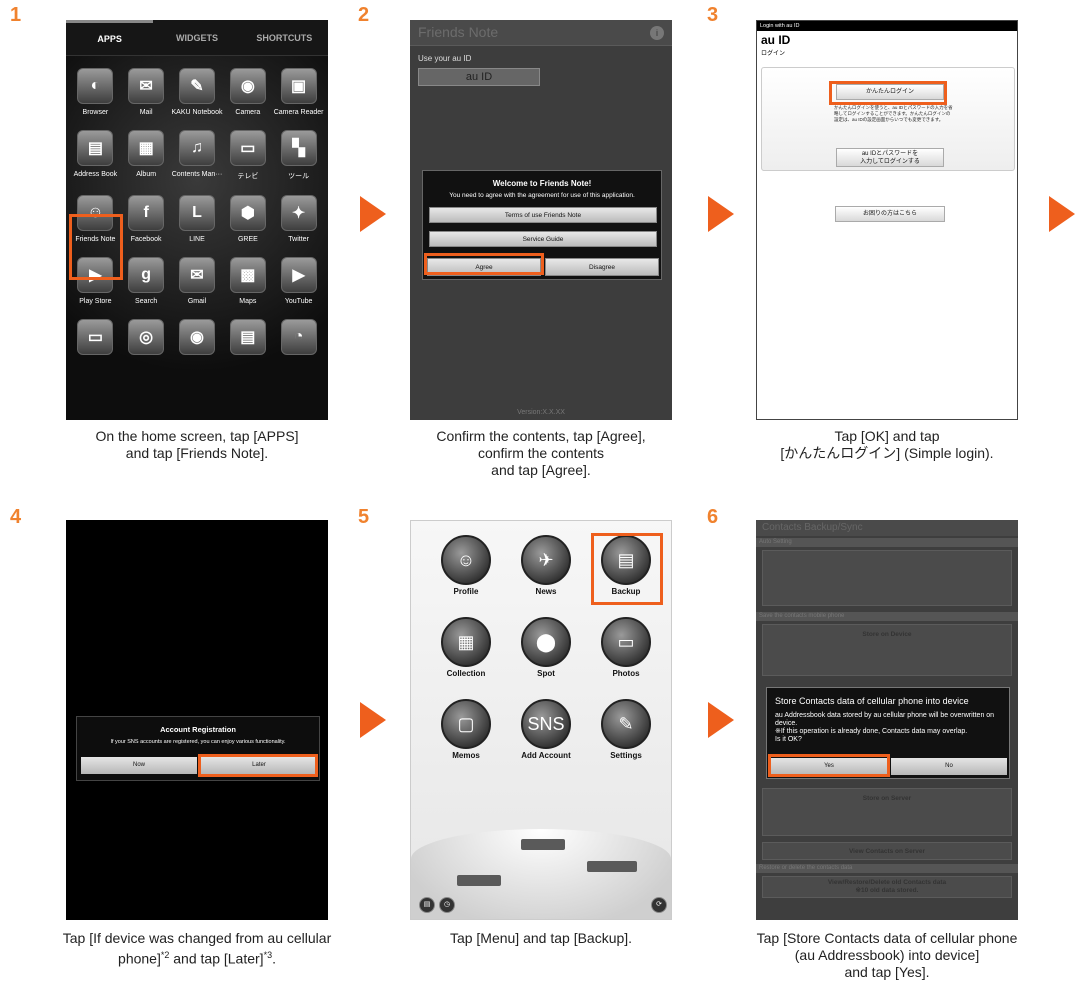  What do you see at coordinates (466, 724) in the screenshot?
I see `menu-icon: ▢` at bounding box center [466, 724].